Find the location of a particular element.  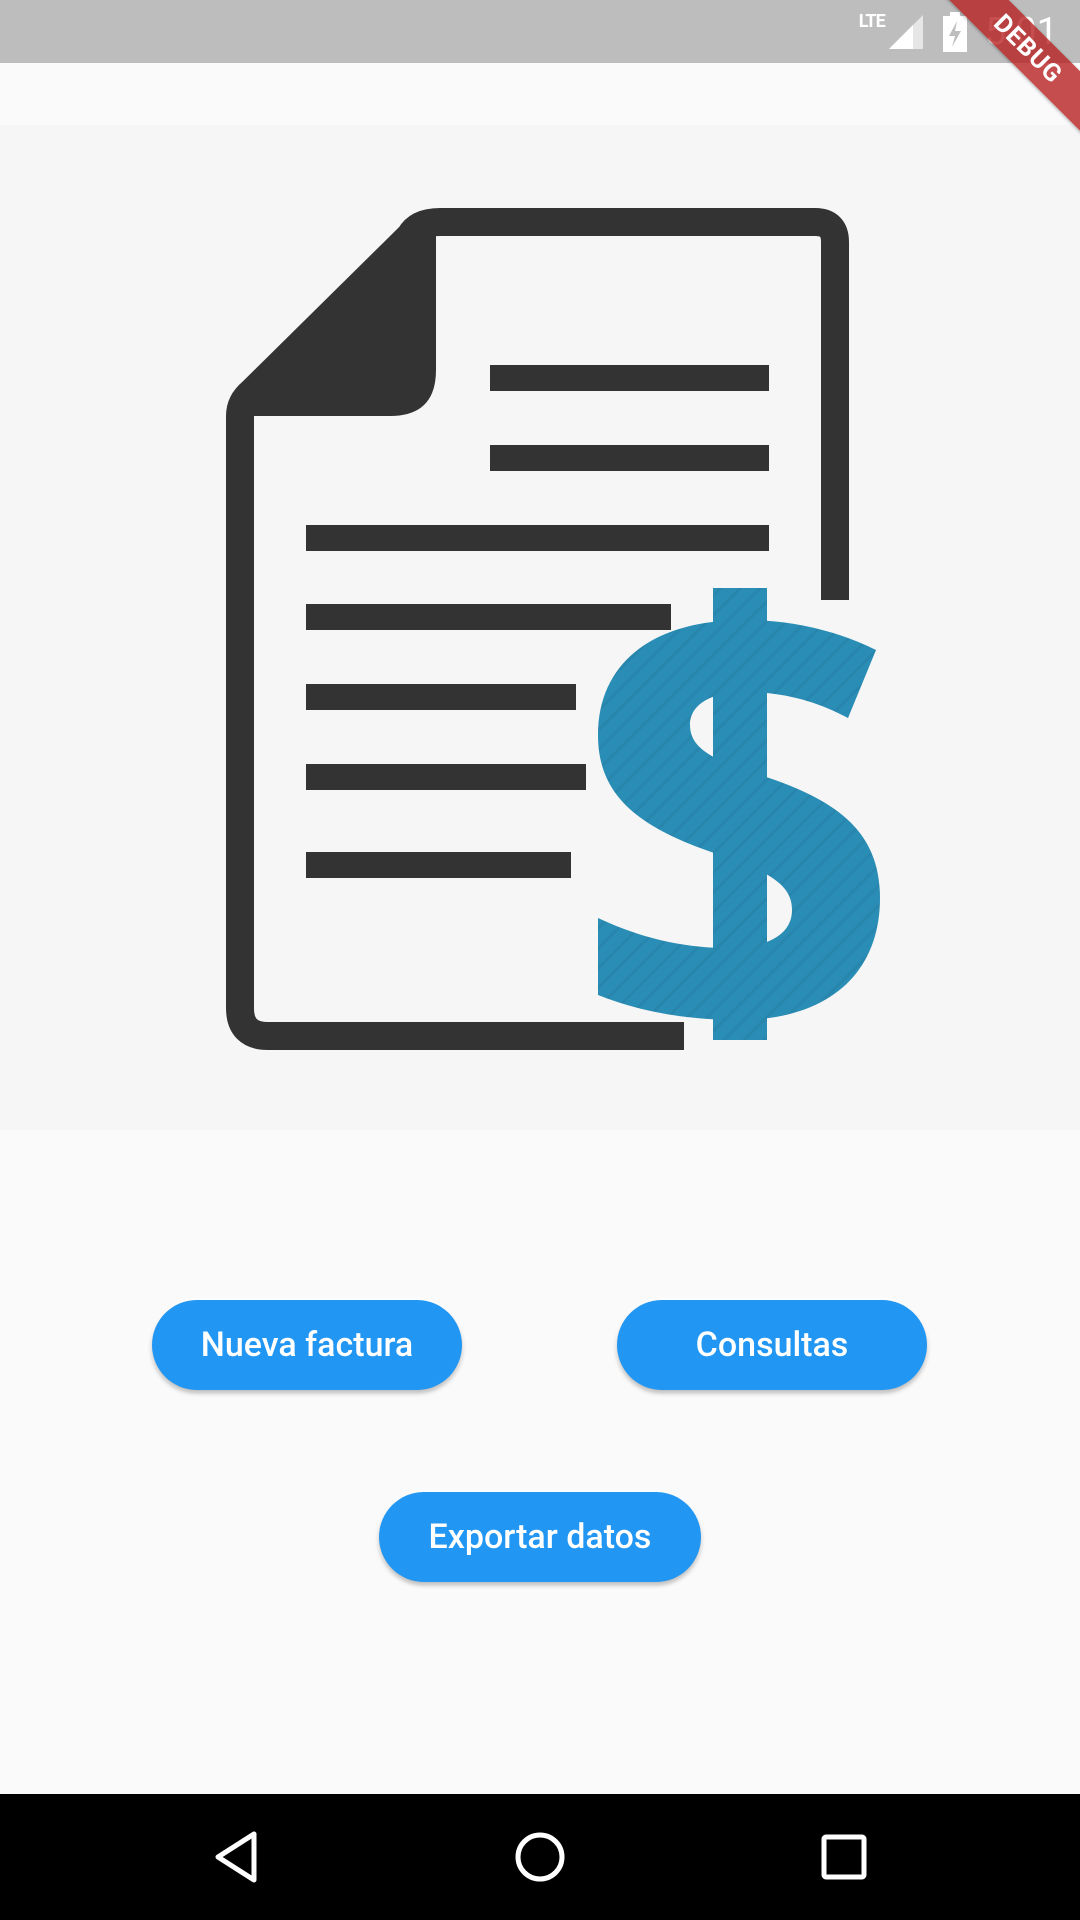

signal-icon is located at coordinates (905, 31).